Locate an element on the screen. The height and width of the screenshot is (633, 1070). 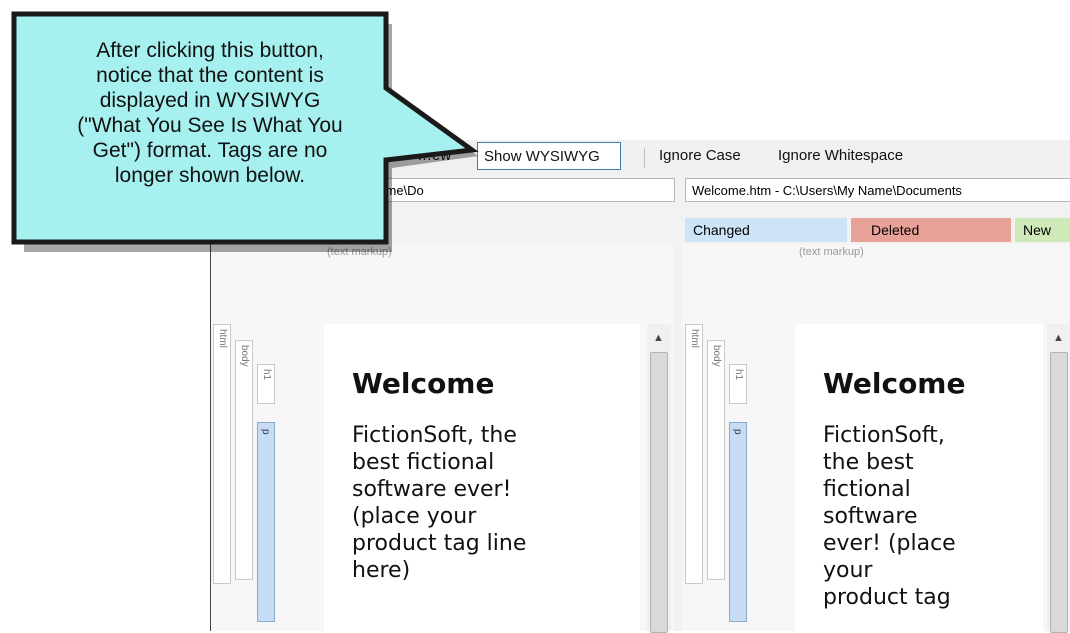
right-scrollbar: ▲ is located at coordinates (1058, 478).